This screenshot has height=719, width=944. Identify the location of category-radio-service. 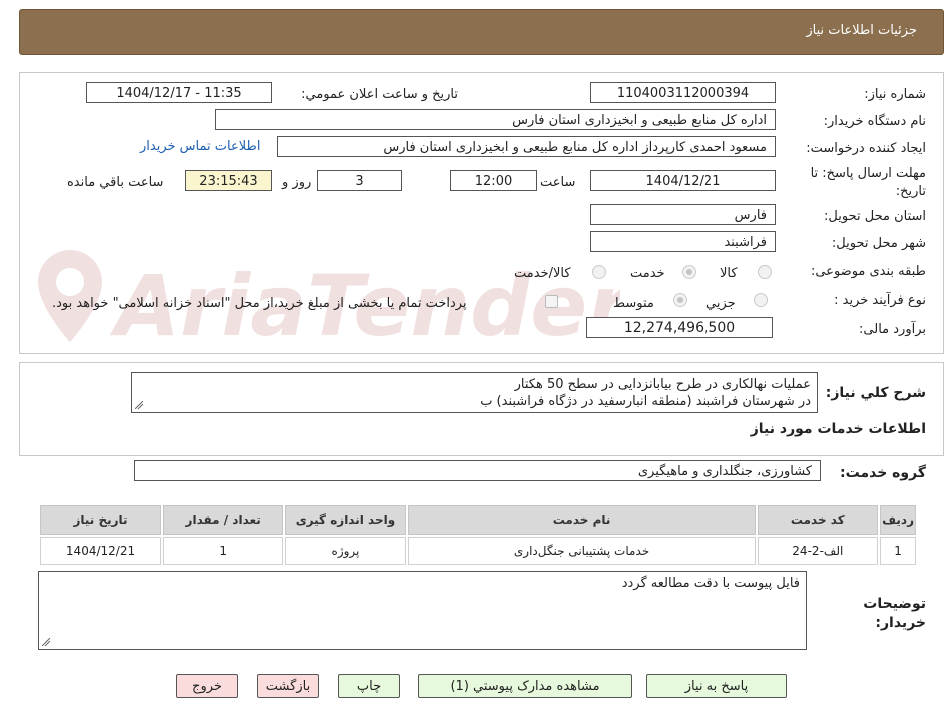
(689, 272).